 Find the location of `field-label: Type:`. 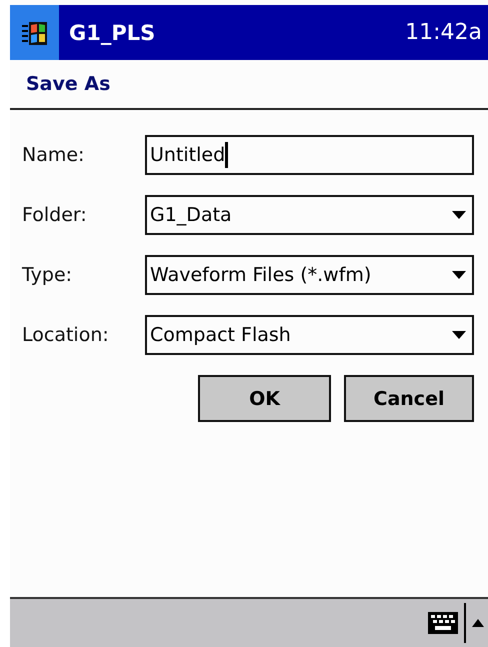

field-label: Type: is located at coordinates (48, 275).